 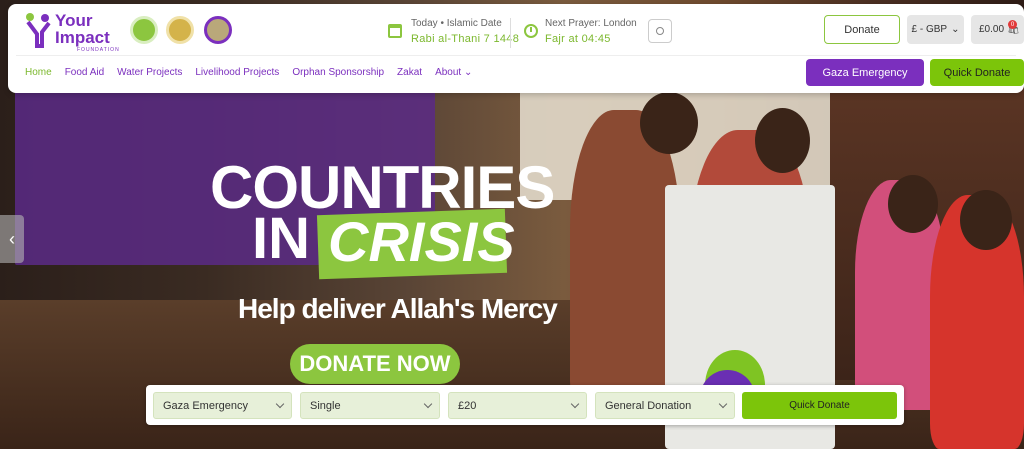 I want to click on timer-icon, so click(x=531, y=31).